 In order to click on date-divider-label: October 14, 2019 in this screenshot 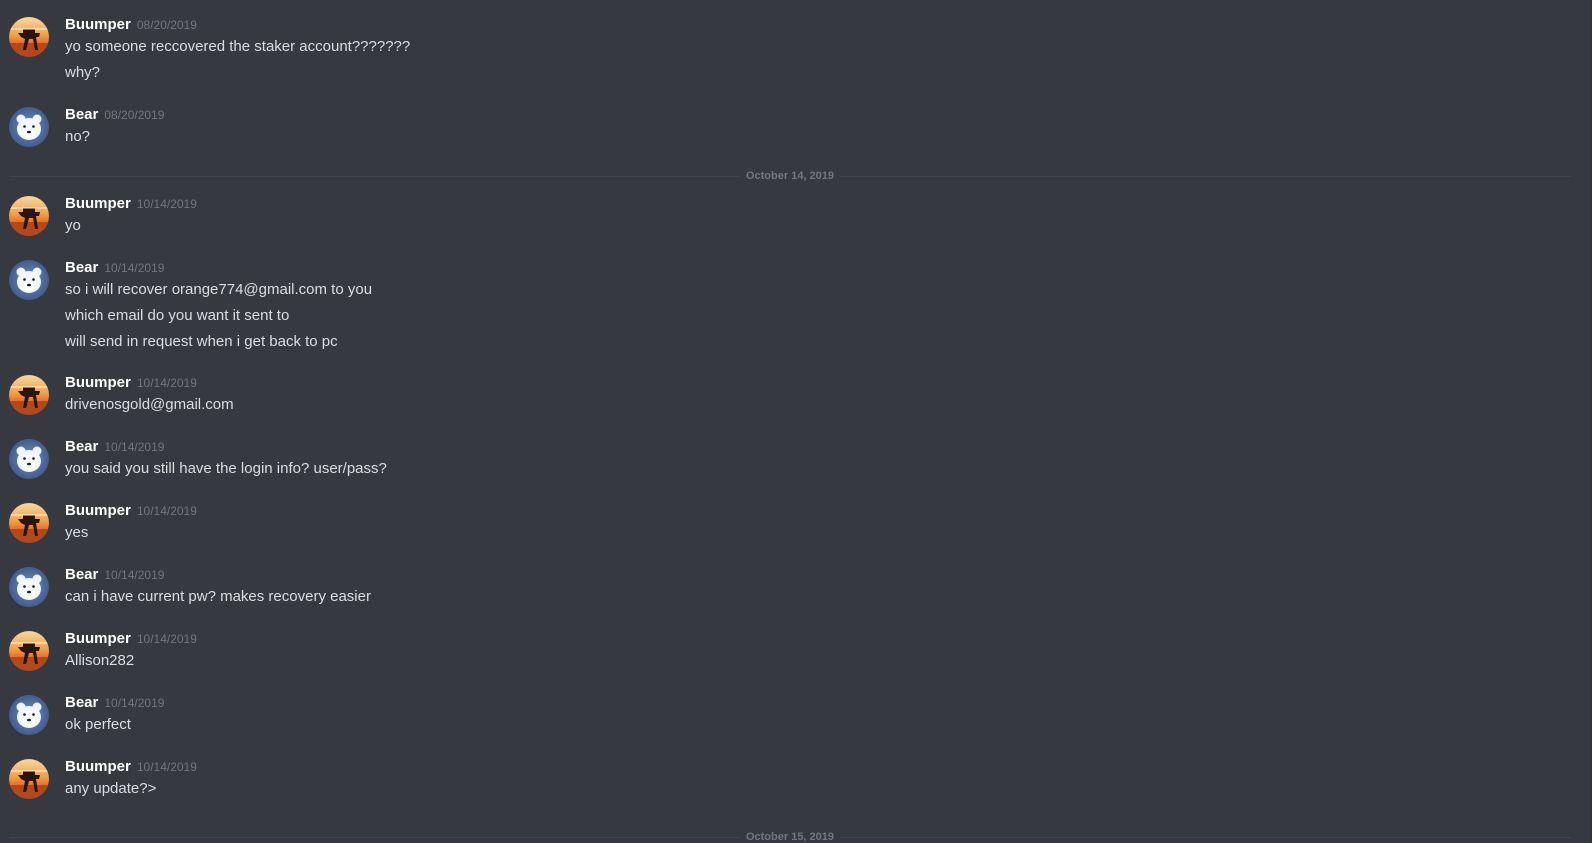, I will do `click(790, 176)`.